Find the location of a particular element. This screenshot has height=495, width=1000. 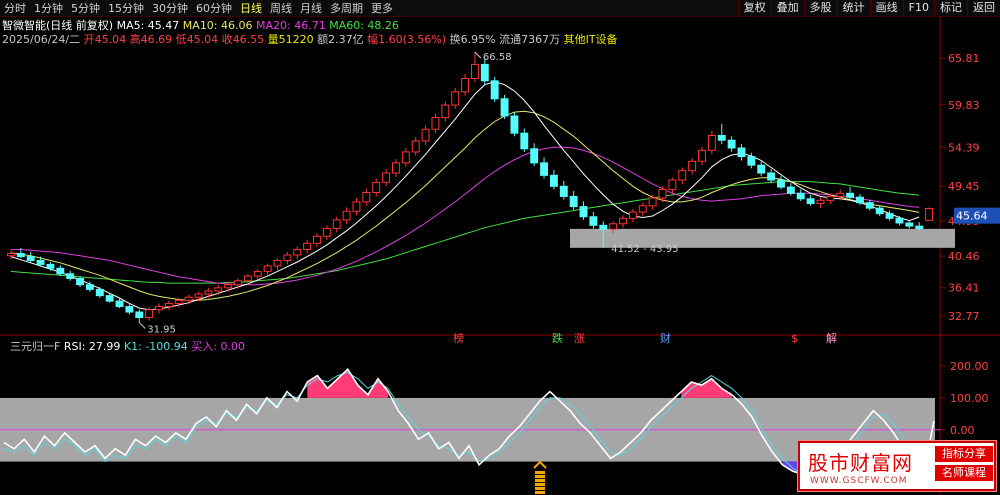

price-tick-label-6: 36.41 is located at coordinates (964, 288).